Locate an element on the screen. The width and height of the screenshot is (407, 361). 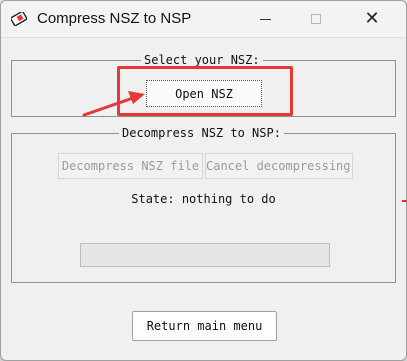
annotation-highlight-box is located at coordinates (205, 91).